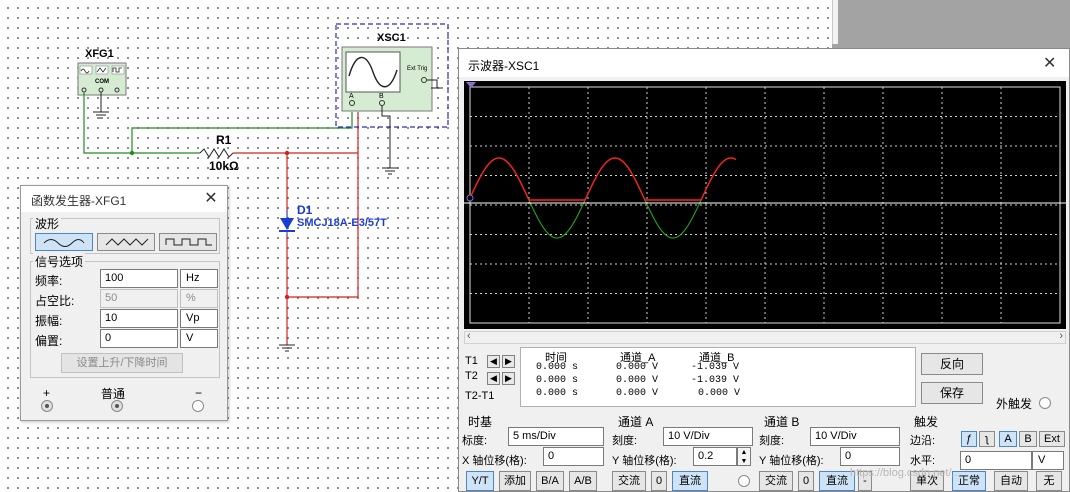 The width and height of the screenshot is (1070, 492). I want to click on xfg-label: XFG1, so click(99, 54).